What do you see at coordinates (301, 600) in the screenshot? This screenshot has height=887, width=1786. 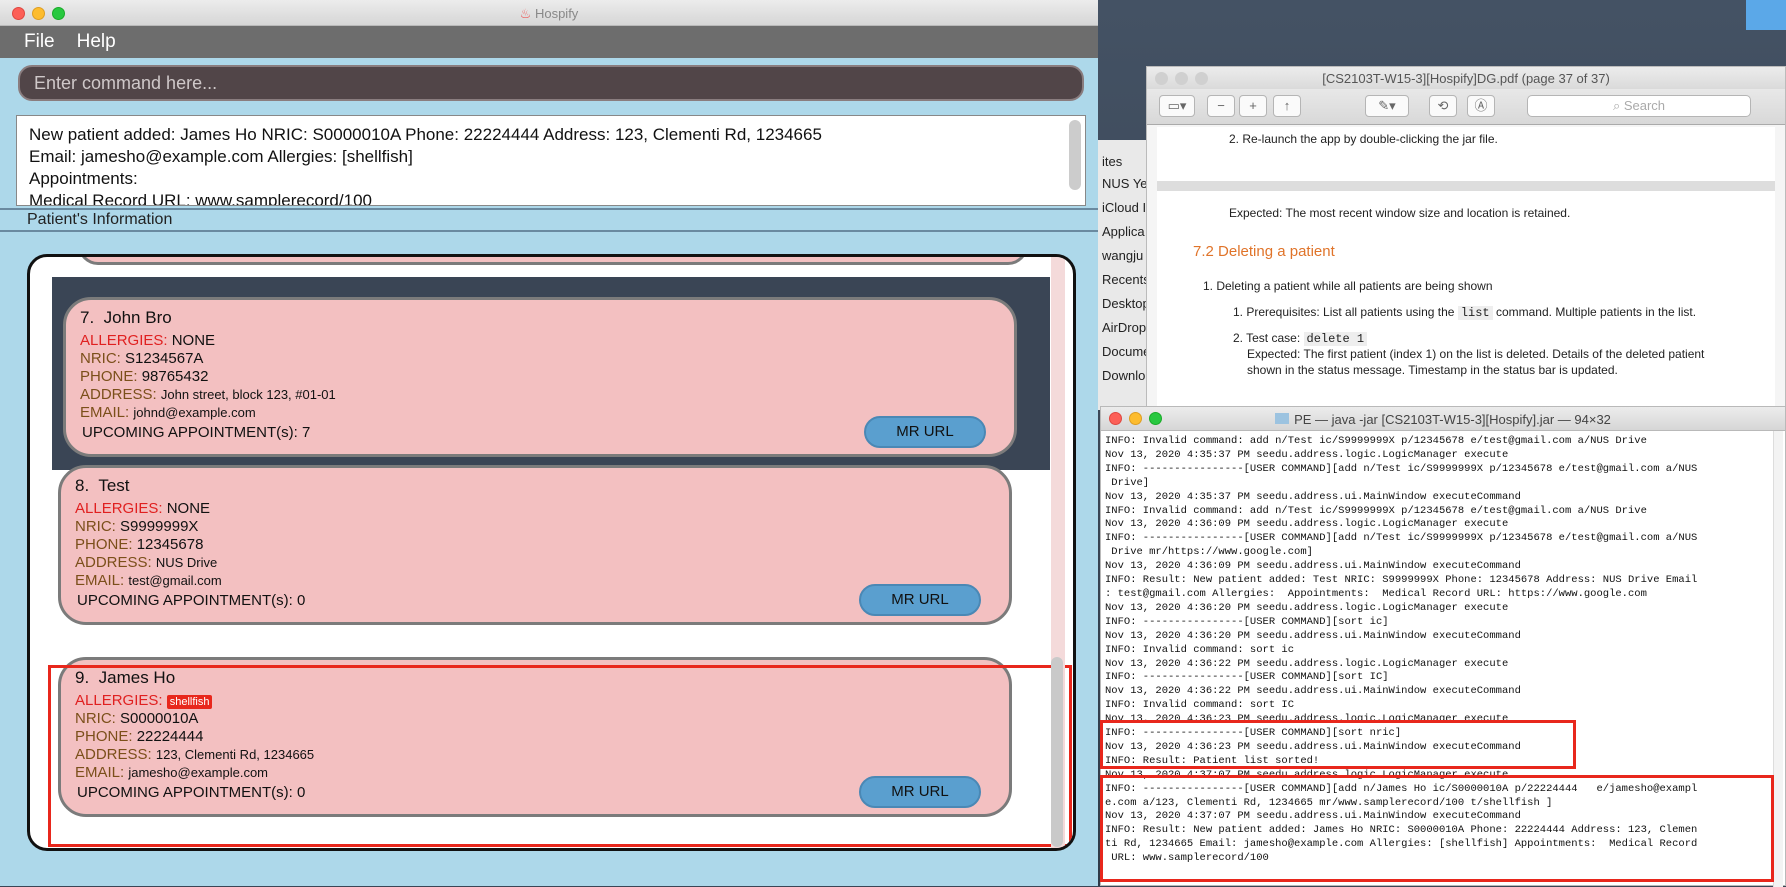 I see `field-value: 0` at bounding box center [301, 600].